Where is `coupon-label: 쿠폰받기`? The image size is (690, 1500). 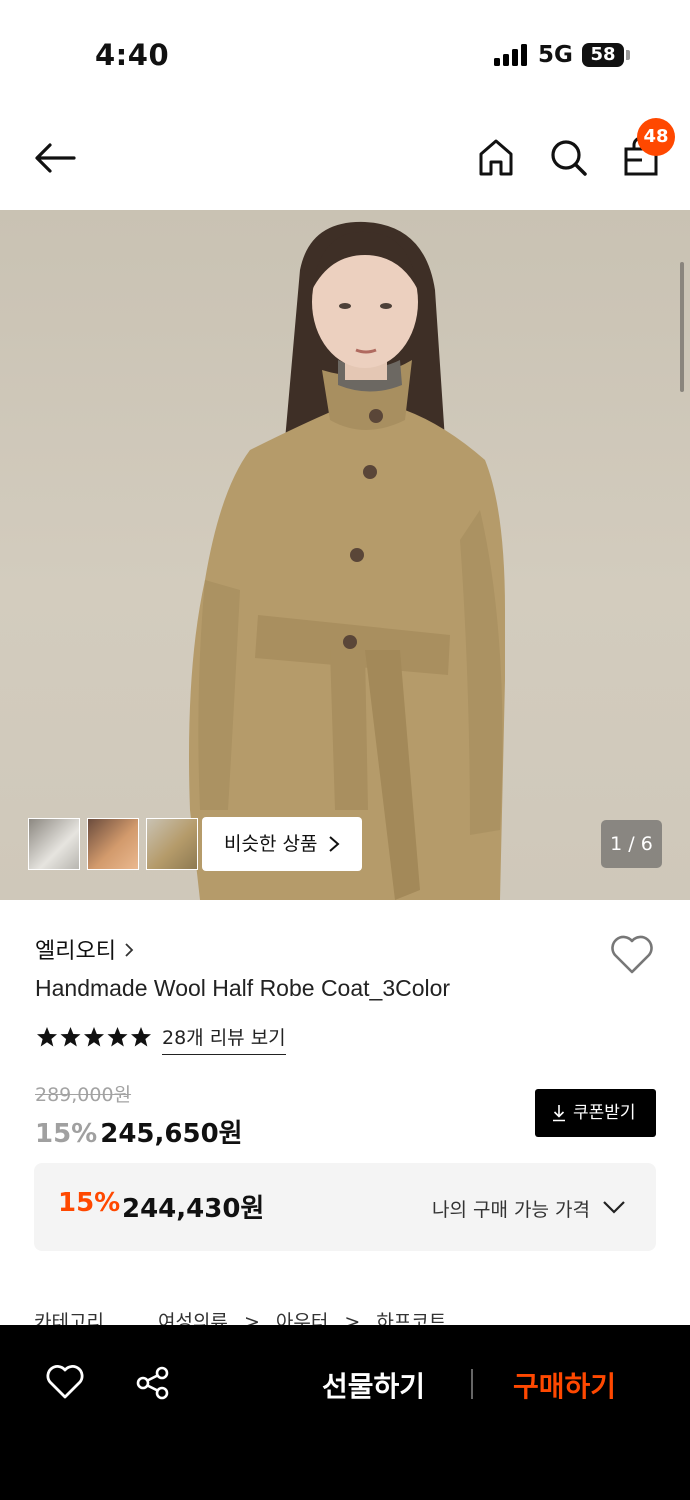
coupon-label: 쿠폰받기 is located at coordinates (604, 1113).